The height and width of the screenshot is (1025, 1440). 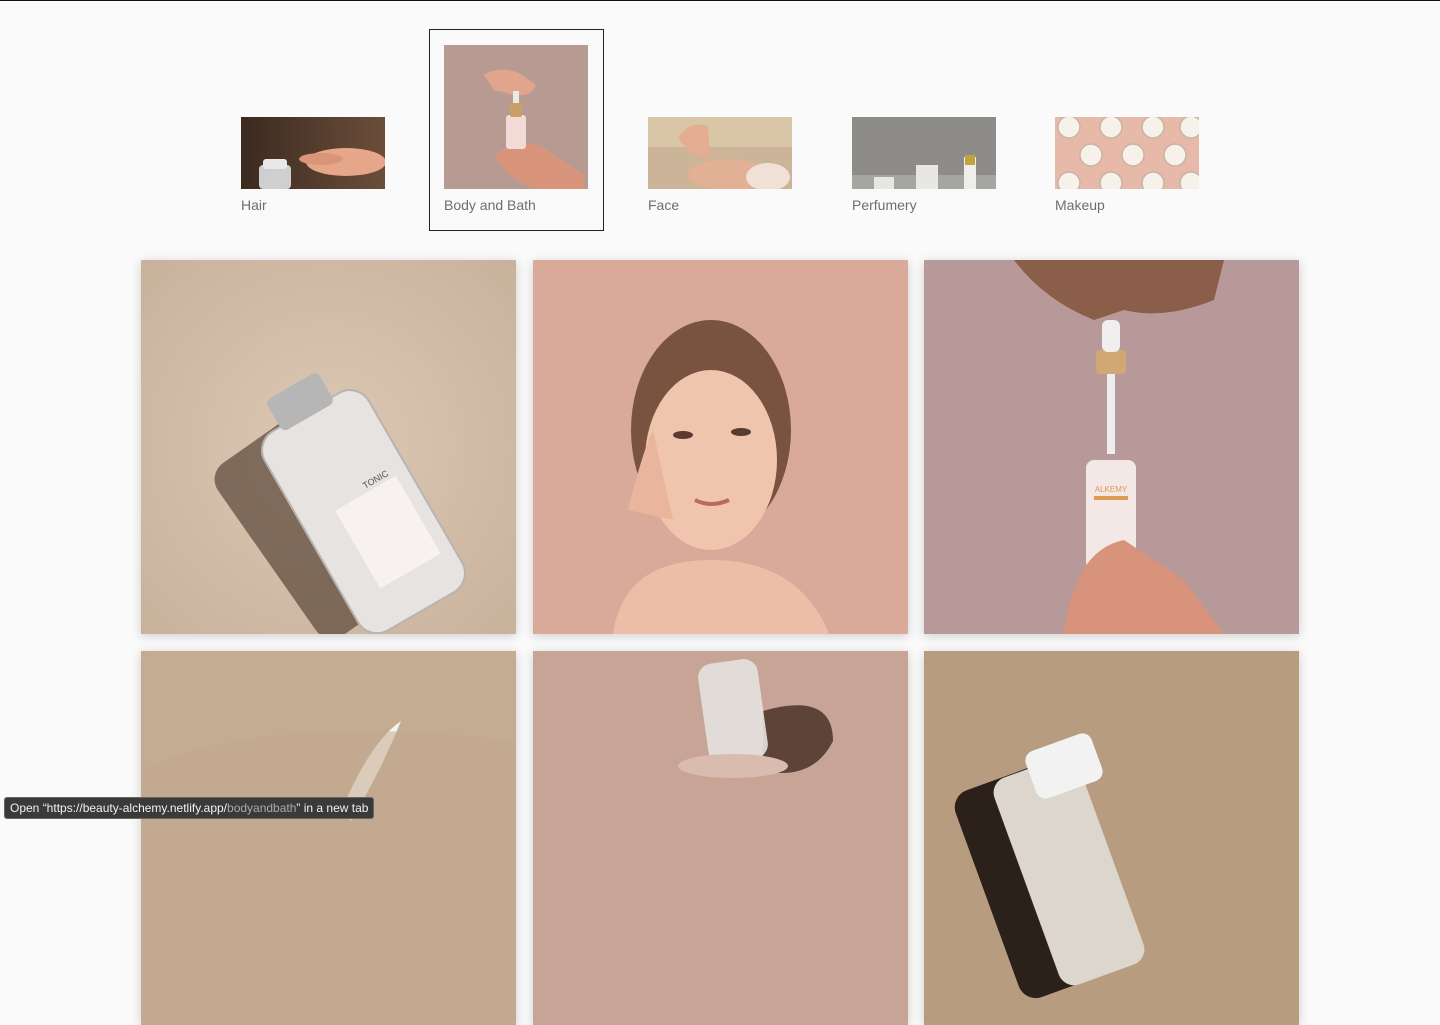 I want to click on category-label: Perfumery, so click(x=884, y=205).